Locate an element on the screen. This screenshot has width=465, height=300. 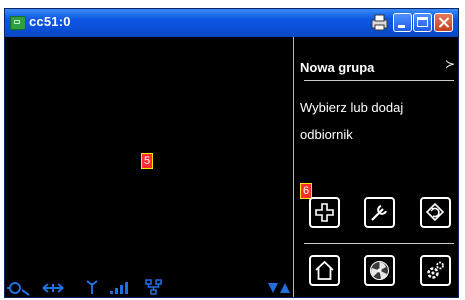
settings-icon is located at coordinates (435, 270).